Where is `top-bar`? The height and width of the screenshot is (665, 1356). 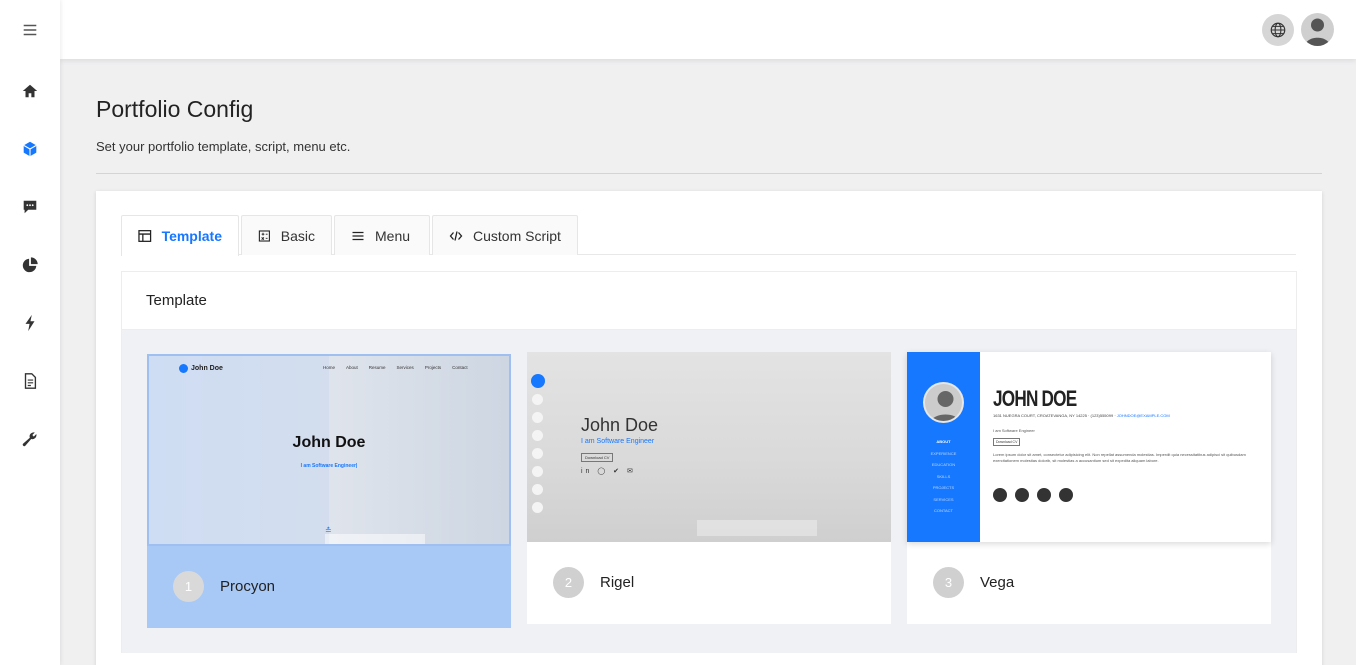
top-bar is located at coordinates (708, 29).